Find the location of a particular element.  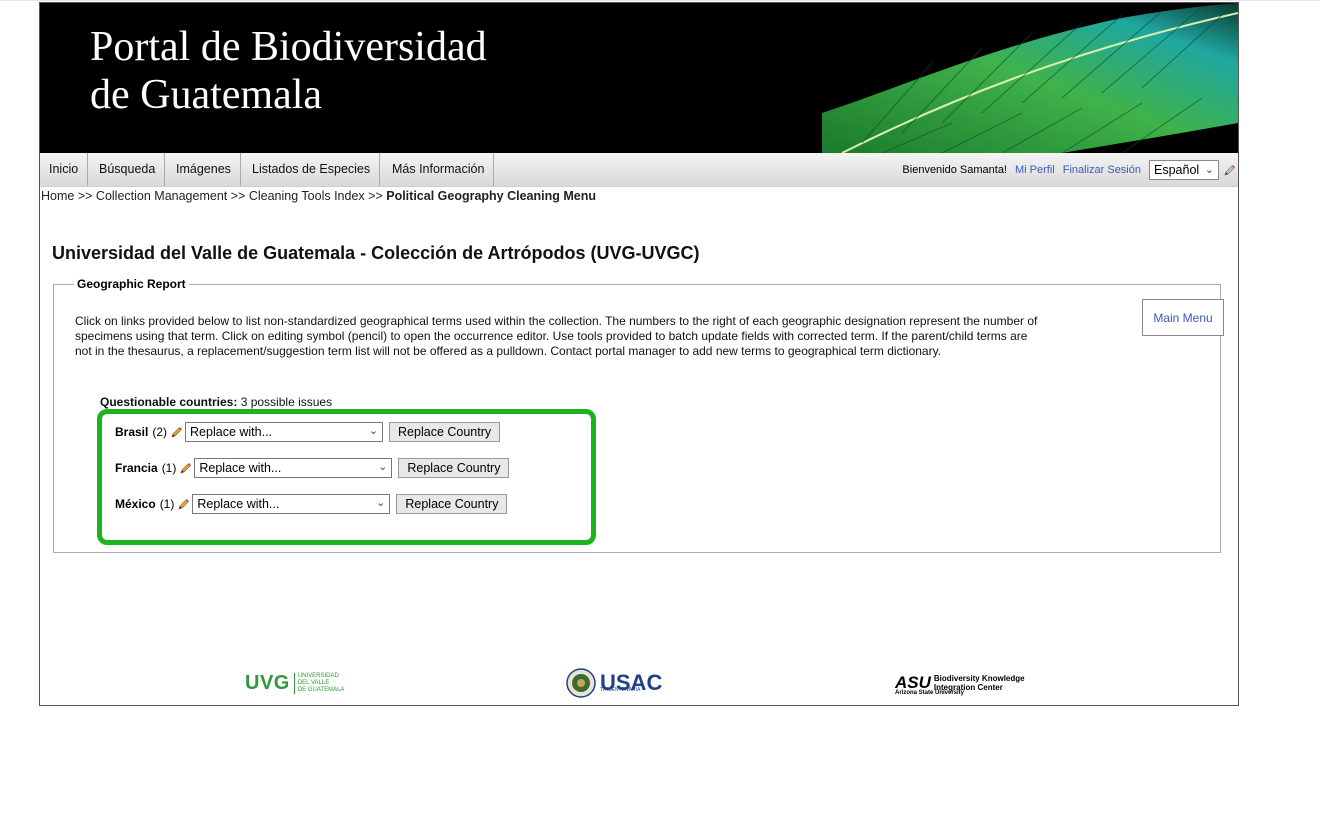

questionable-label: Questionable countries: is located at coordinates (169, 402).